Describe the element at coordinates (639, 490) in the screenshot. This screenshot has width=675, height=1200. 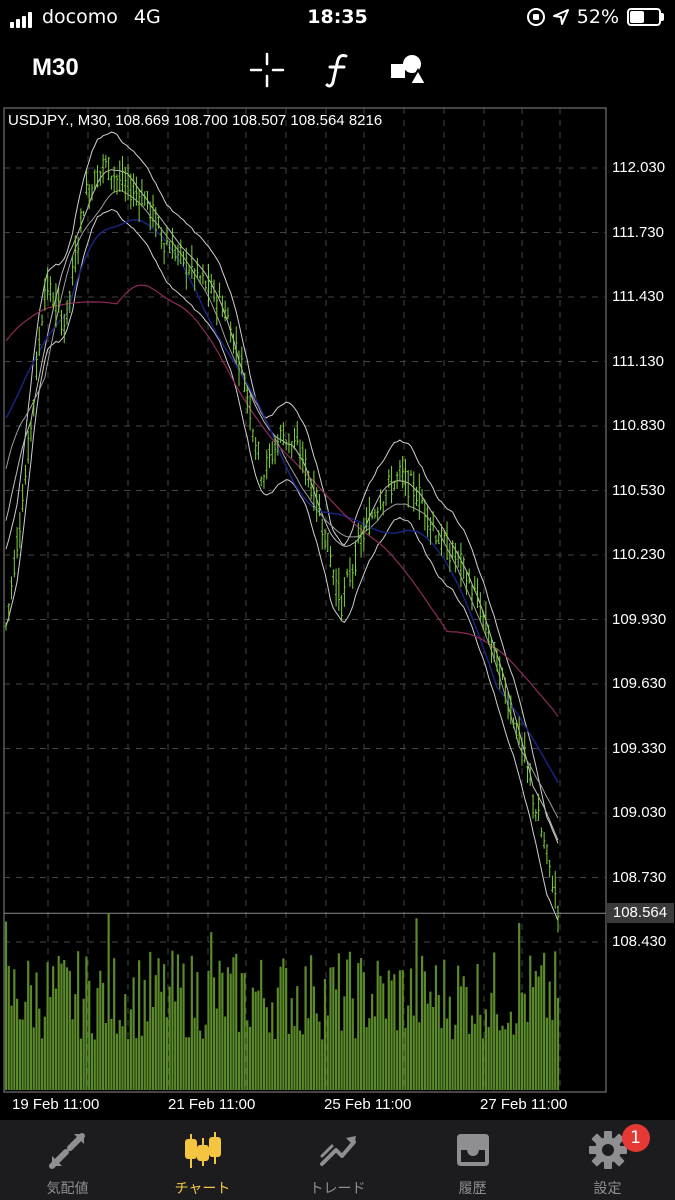
I see `price-tick-label: 110.530` at that location.